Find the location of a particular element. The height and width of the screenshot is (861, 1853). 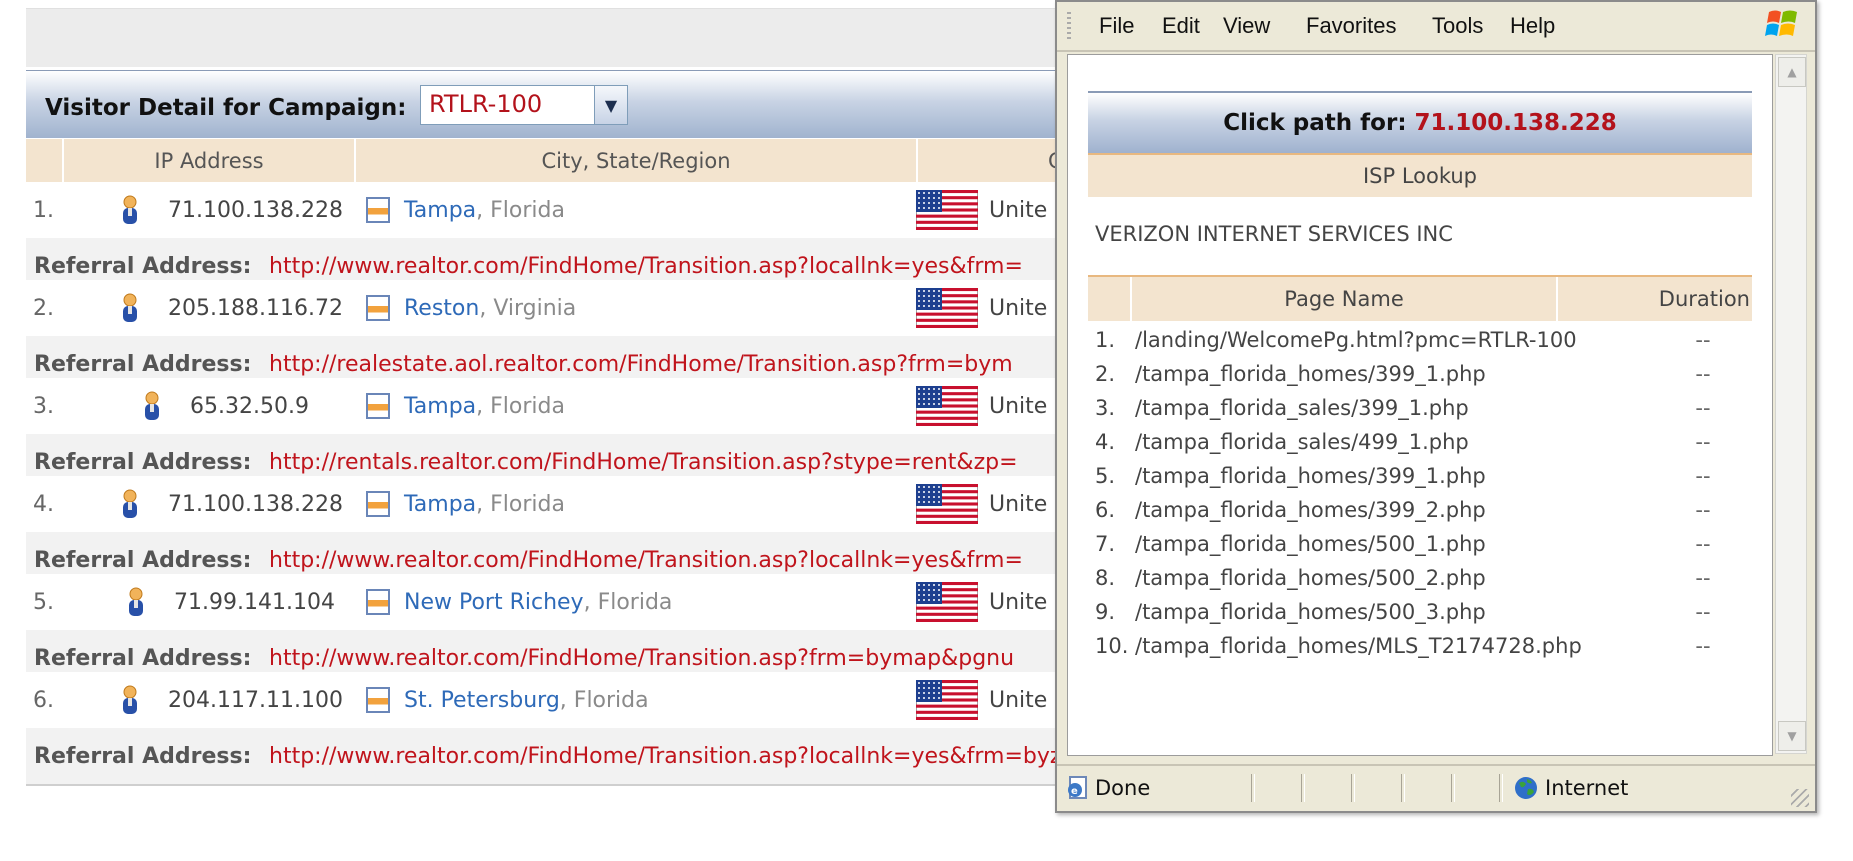

menu-edit: Edit is located at coordinates (1181, 26).